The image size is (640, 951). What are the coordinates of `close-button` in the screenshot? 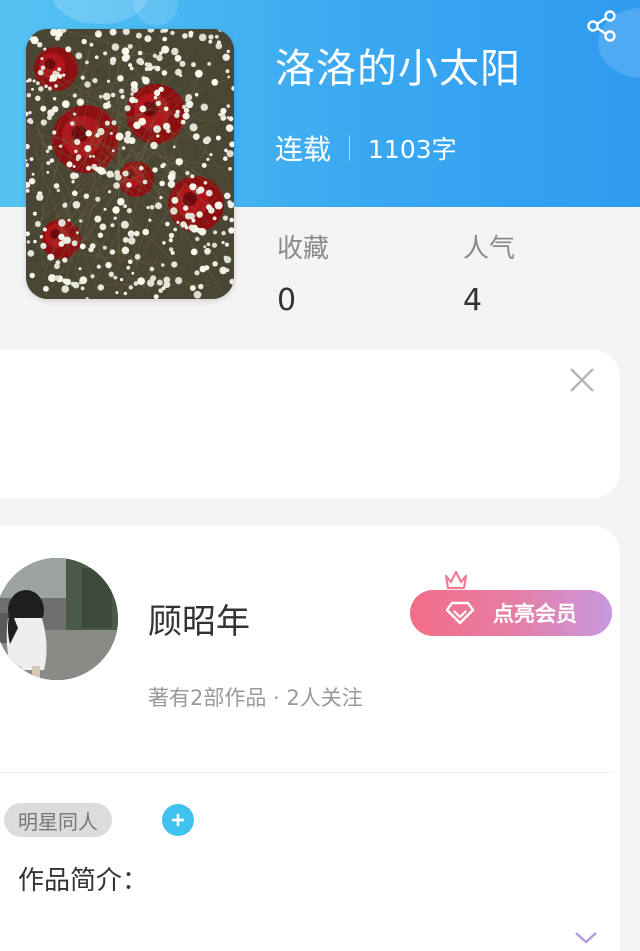 It's located at (582, 380).